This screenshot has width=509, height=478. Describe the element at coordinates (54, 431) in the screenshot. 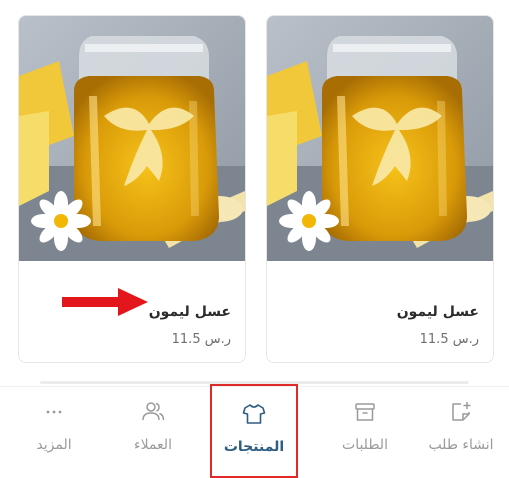

I see `nav-more: المزيد` at that location.